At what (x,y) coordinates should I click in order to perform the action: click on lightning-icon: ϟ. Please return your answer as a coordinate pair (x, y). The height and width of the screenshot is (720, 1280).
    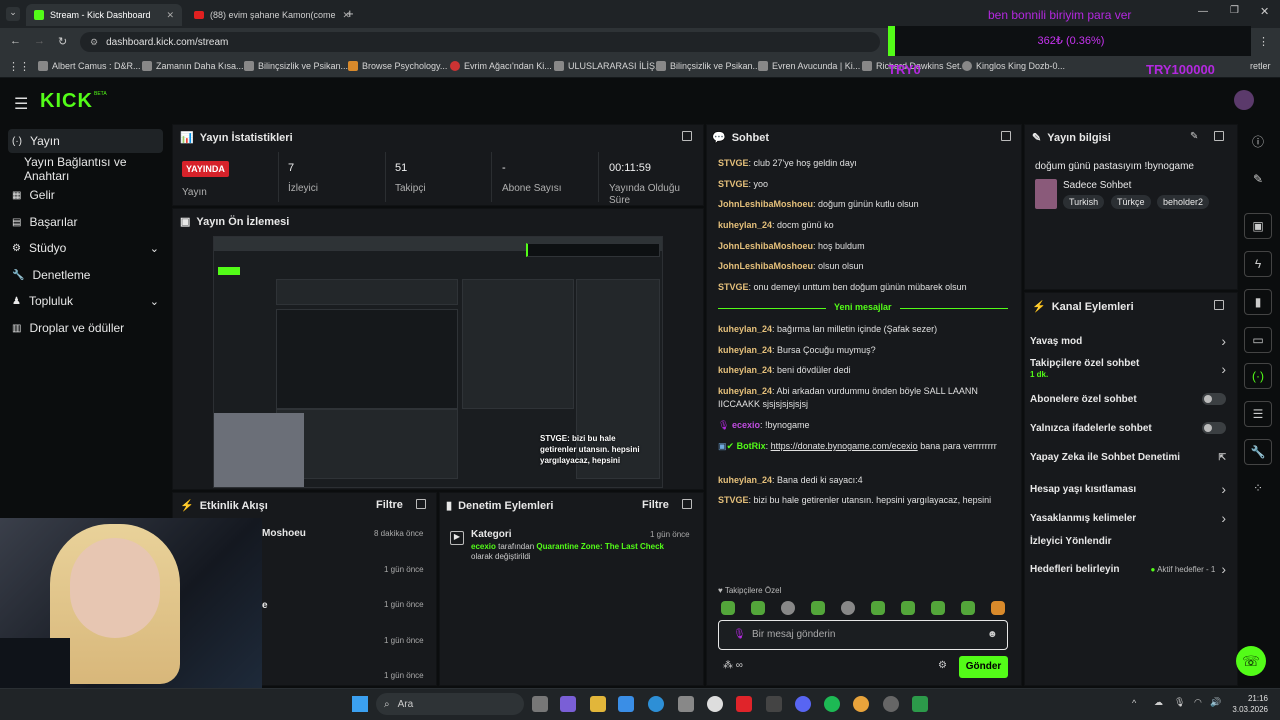
    Looking at the image, I should click on (1258, 264).